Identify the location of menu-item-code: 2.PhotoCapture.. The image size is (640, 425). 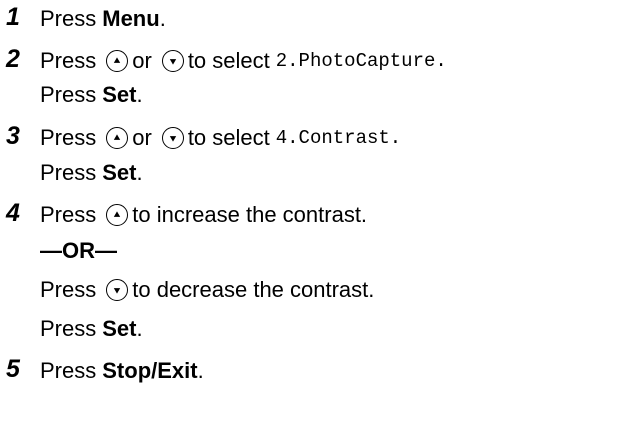
(361, 61).